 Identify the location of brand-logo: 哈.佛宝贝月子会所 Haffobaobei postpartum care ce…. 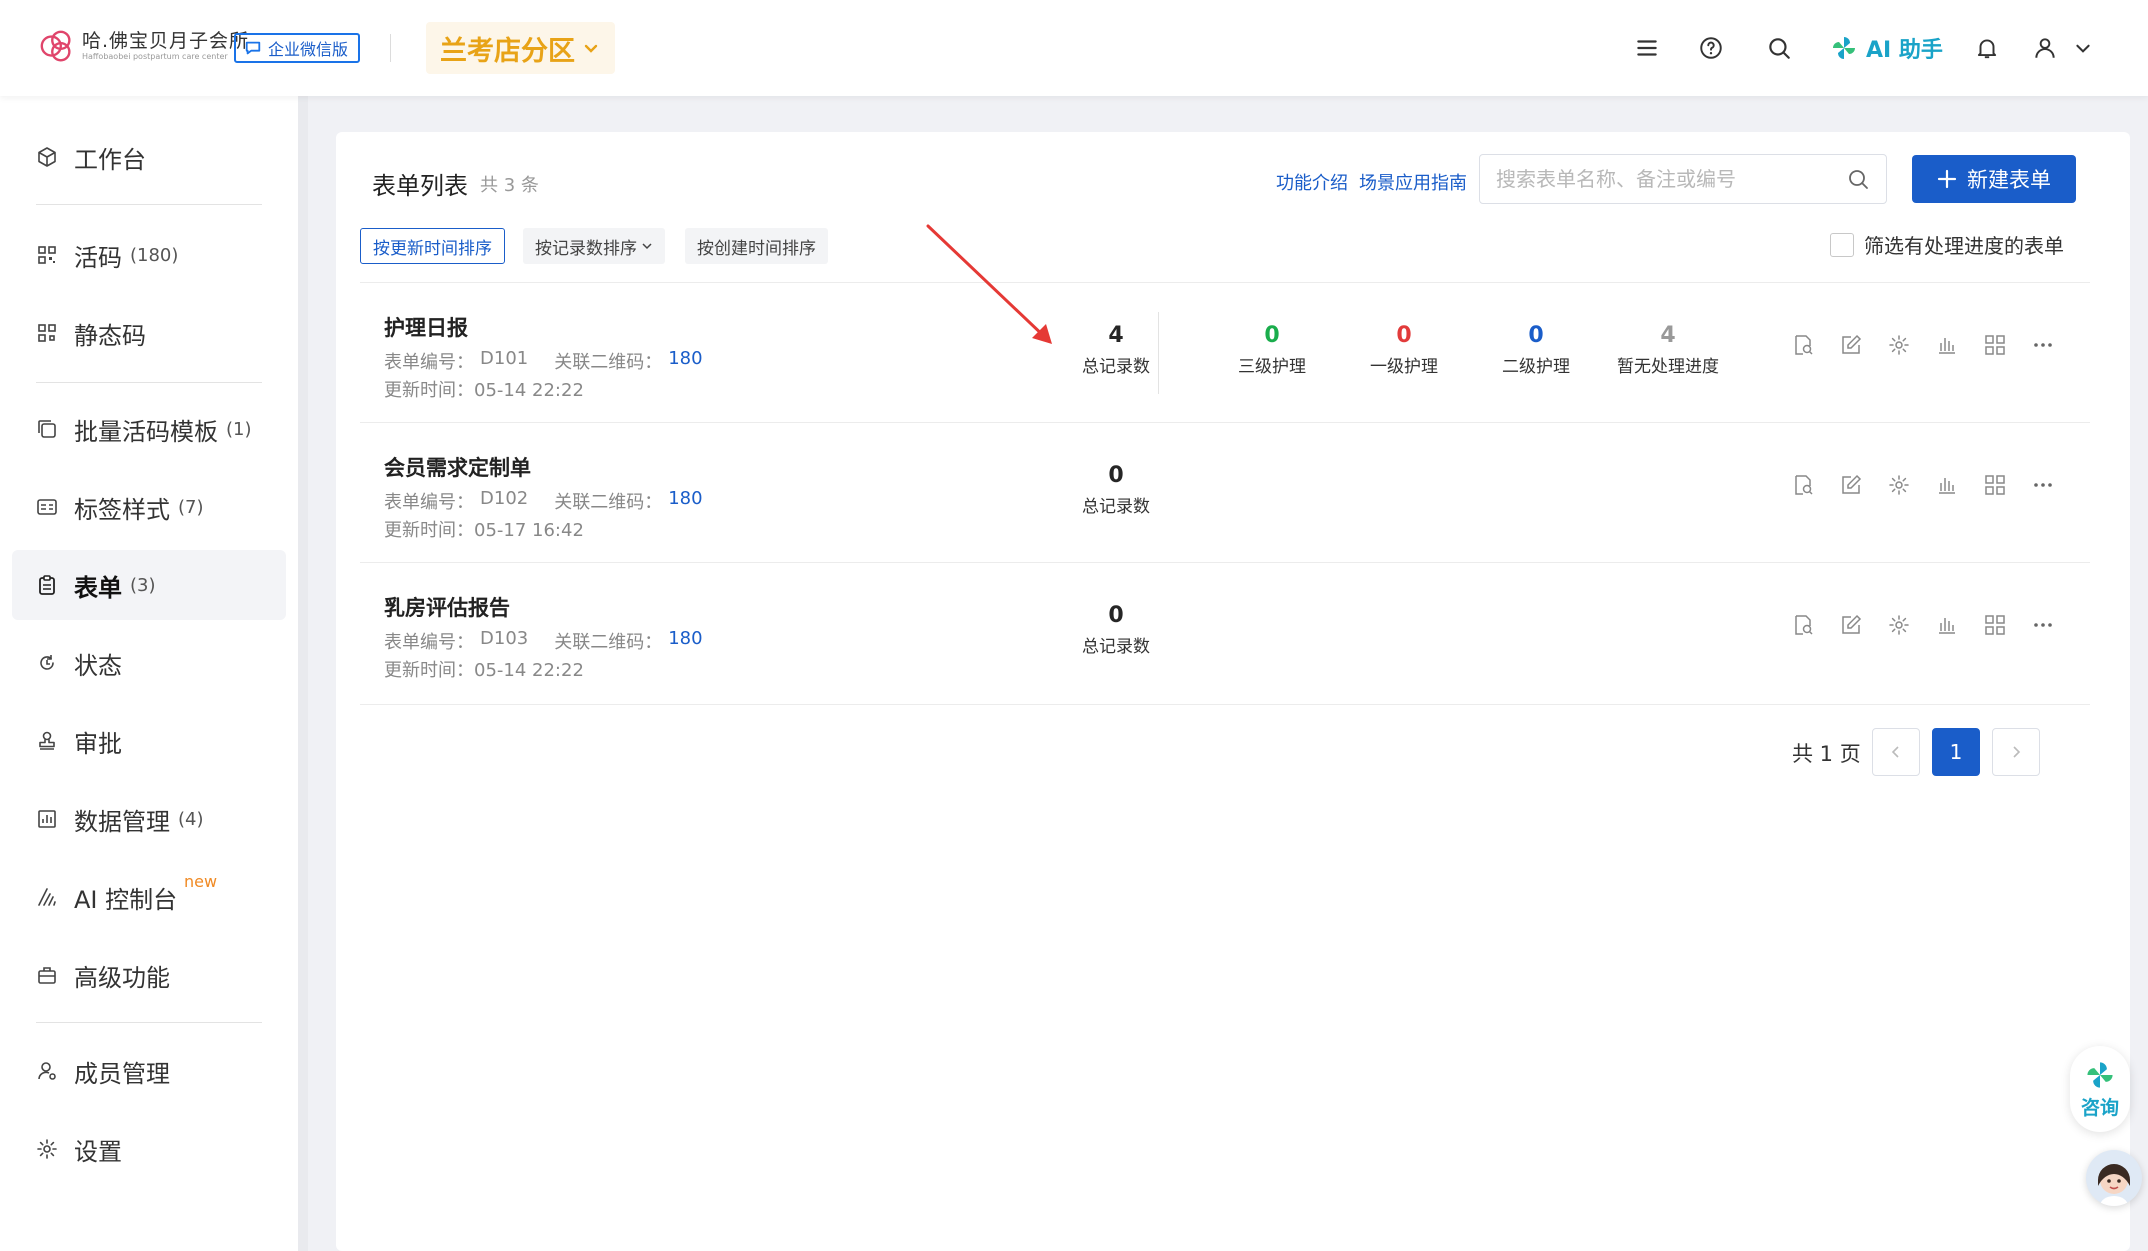
(143, 46).